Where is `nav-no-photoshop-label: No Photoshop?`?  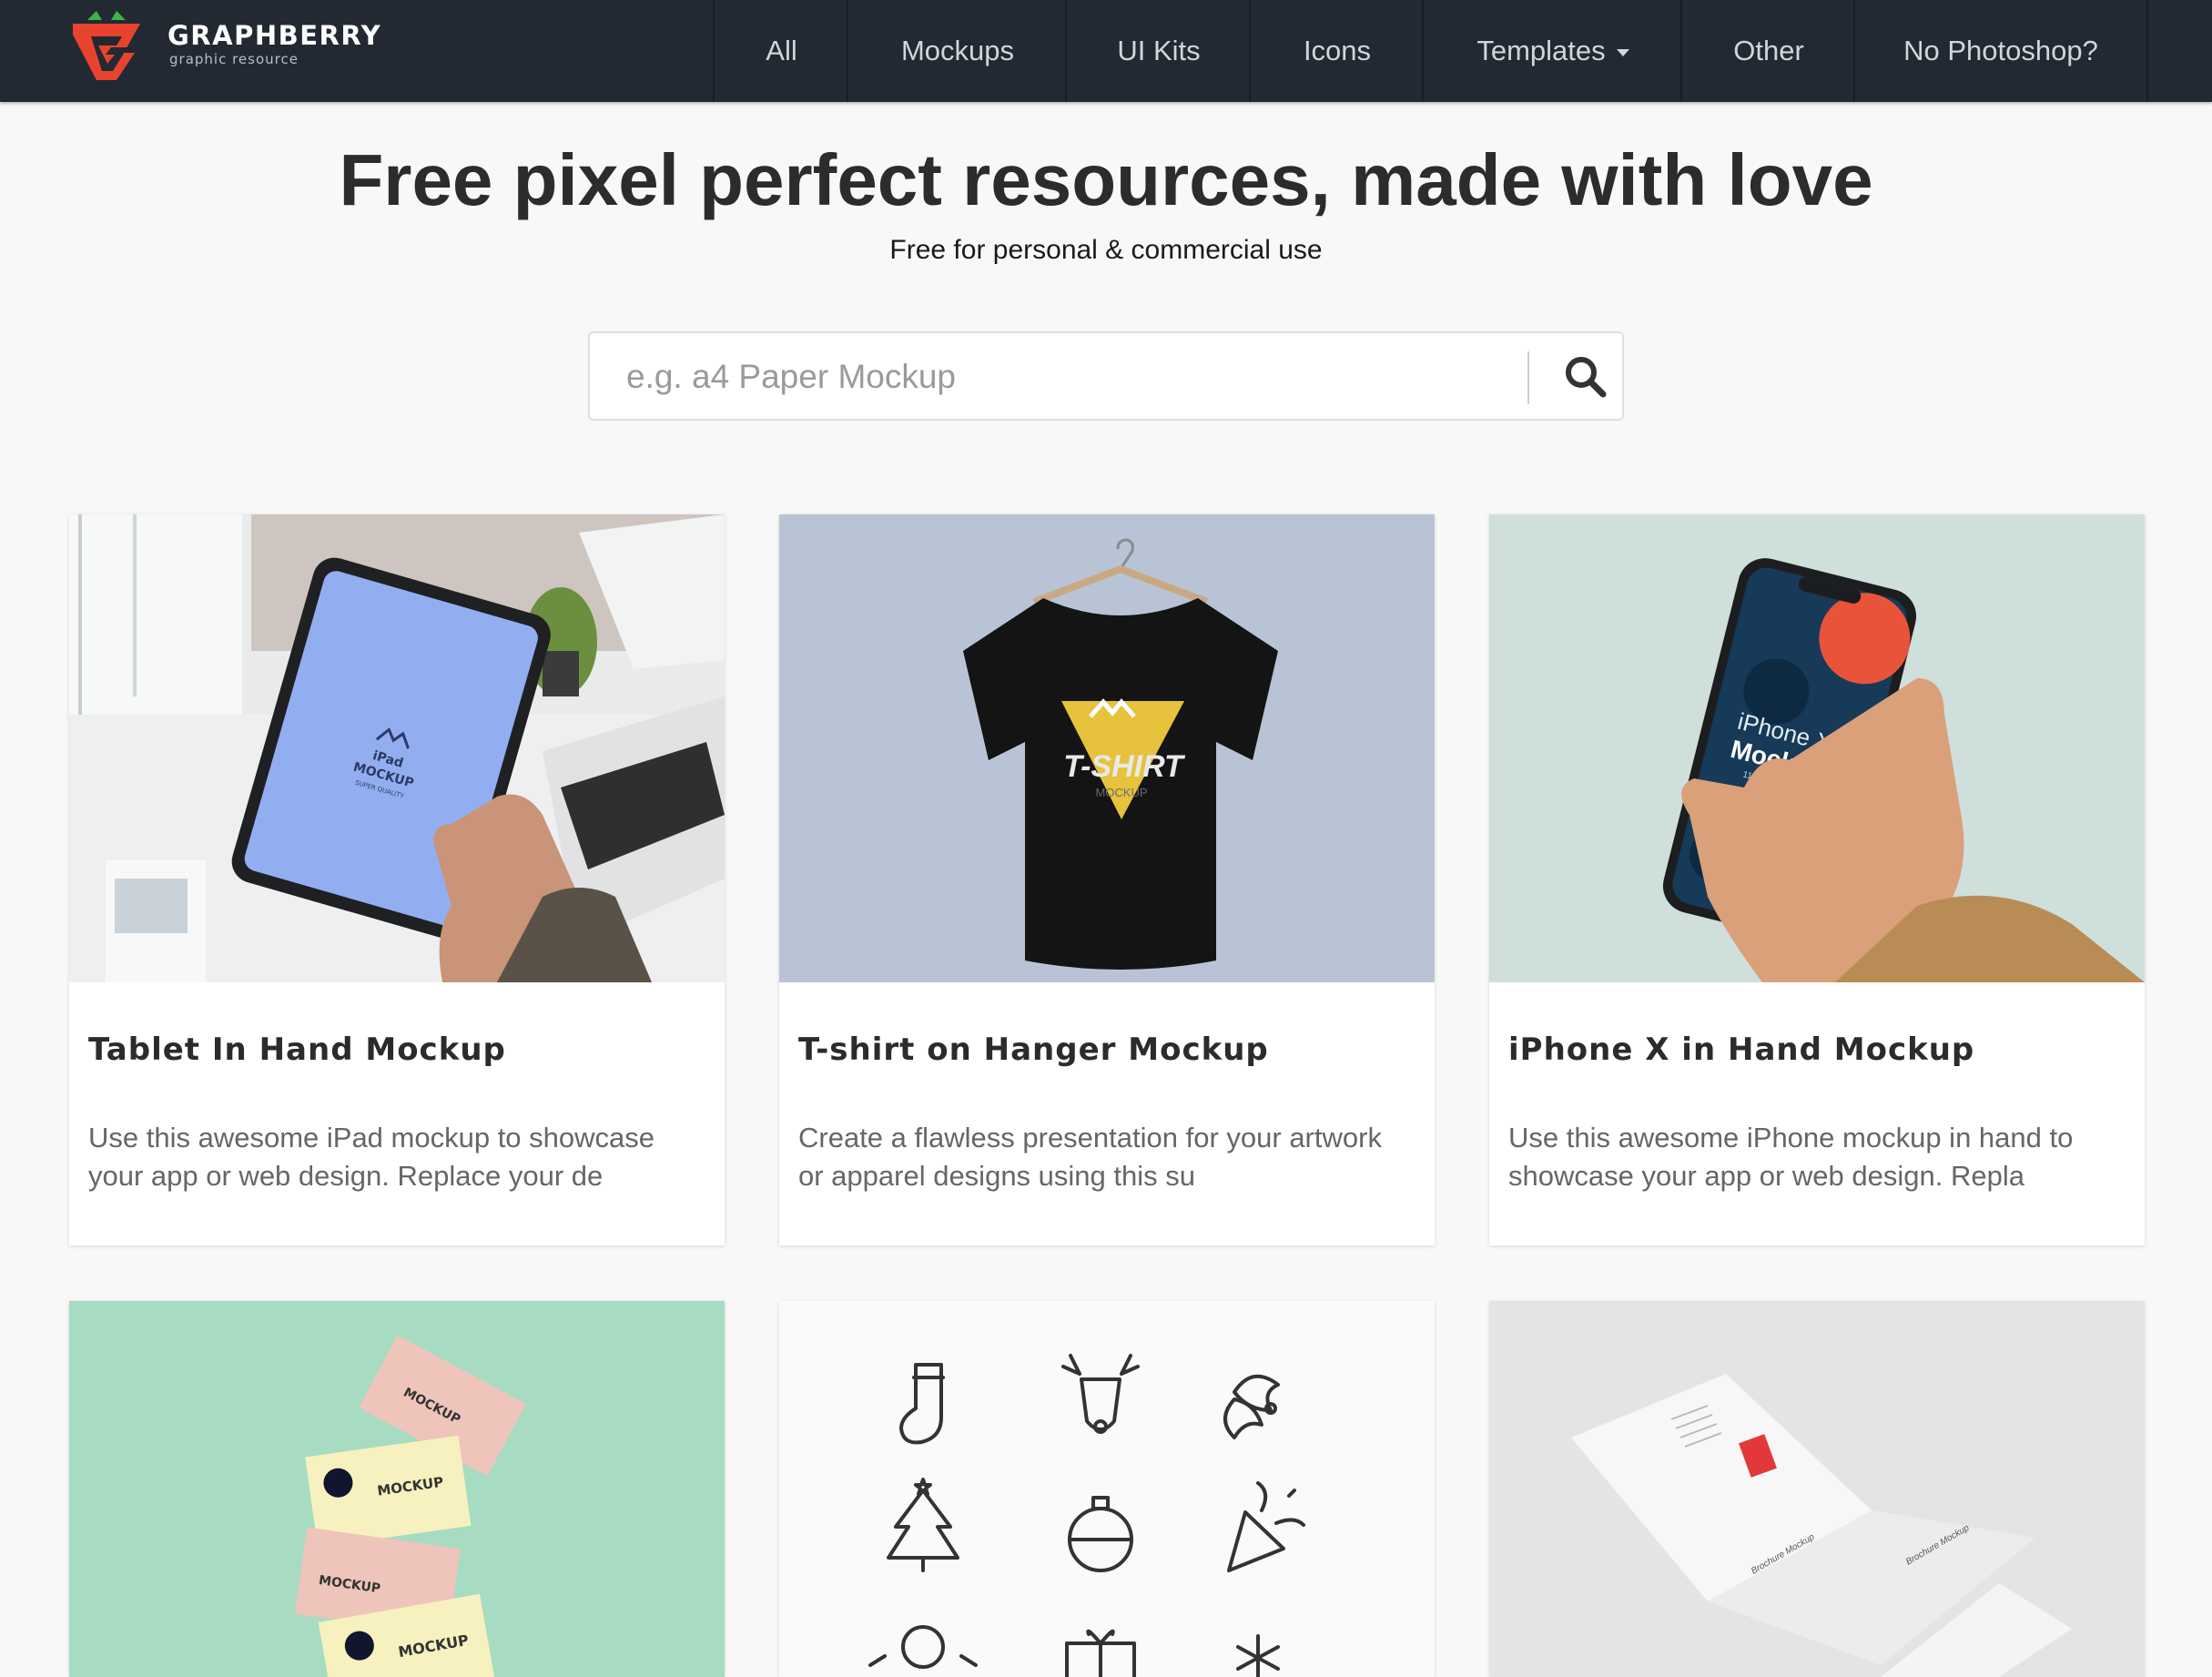 nav-no-photoshop-label: No Photoshop? is located at coordinates (2000, 50).